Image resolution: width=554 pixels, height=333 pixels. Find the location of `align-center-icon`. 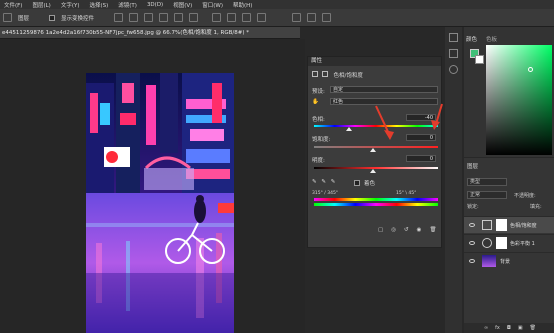

align-center-icon is located at coordinates (134, 17).